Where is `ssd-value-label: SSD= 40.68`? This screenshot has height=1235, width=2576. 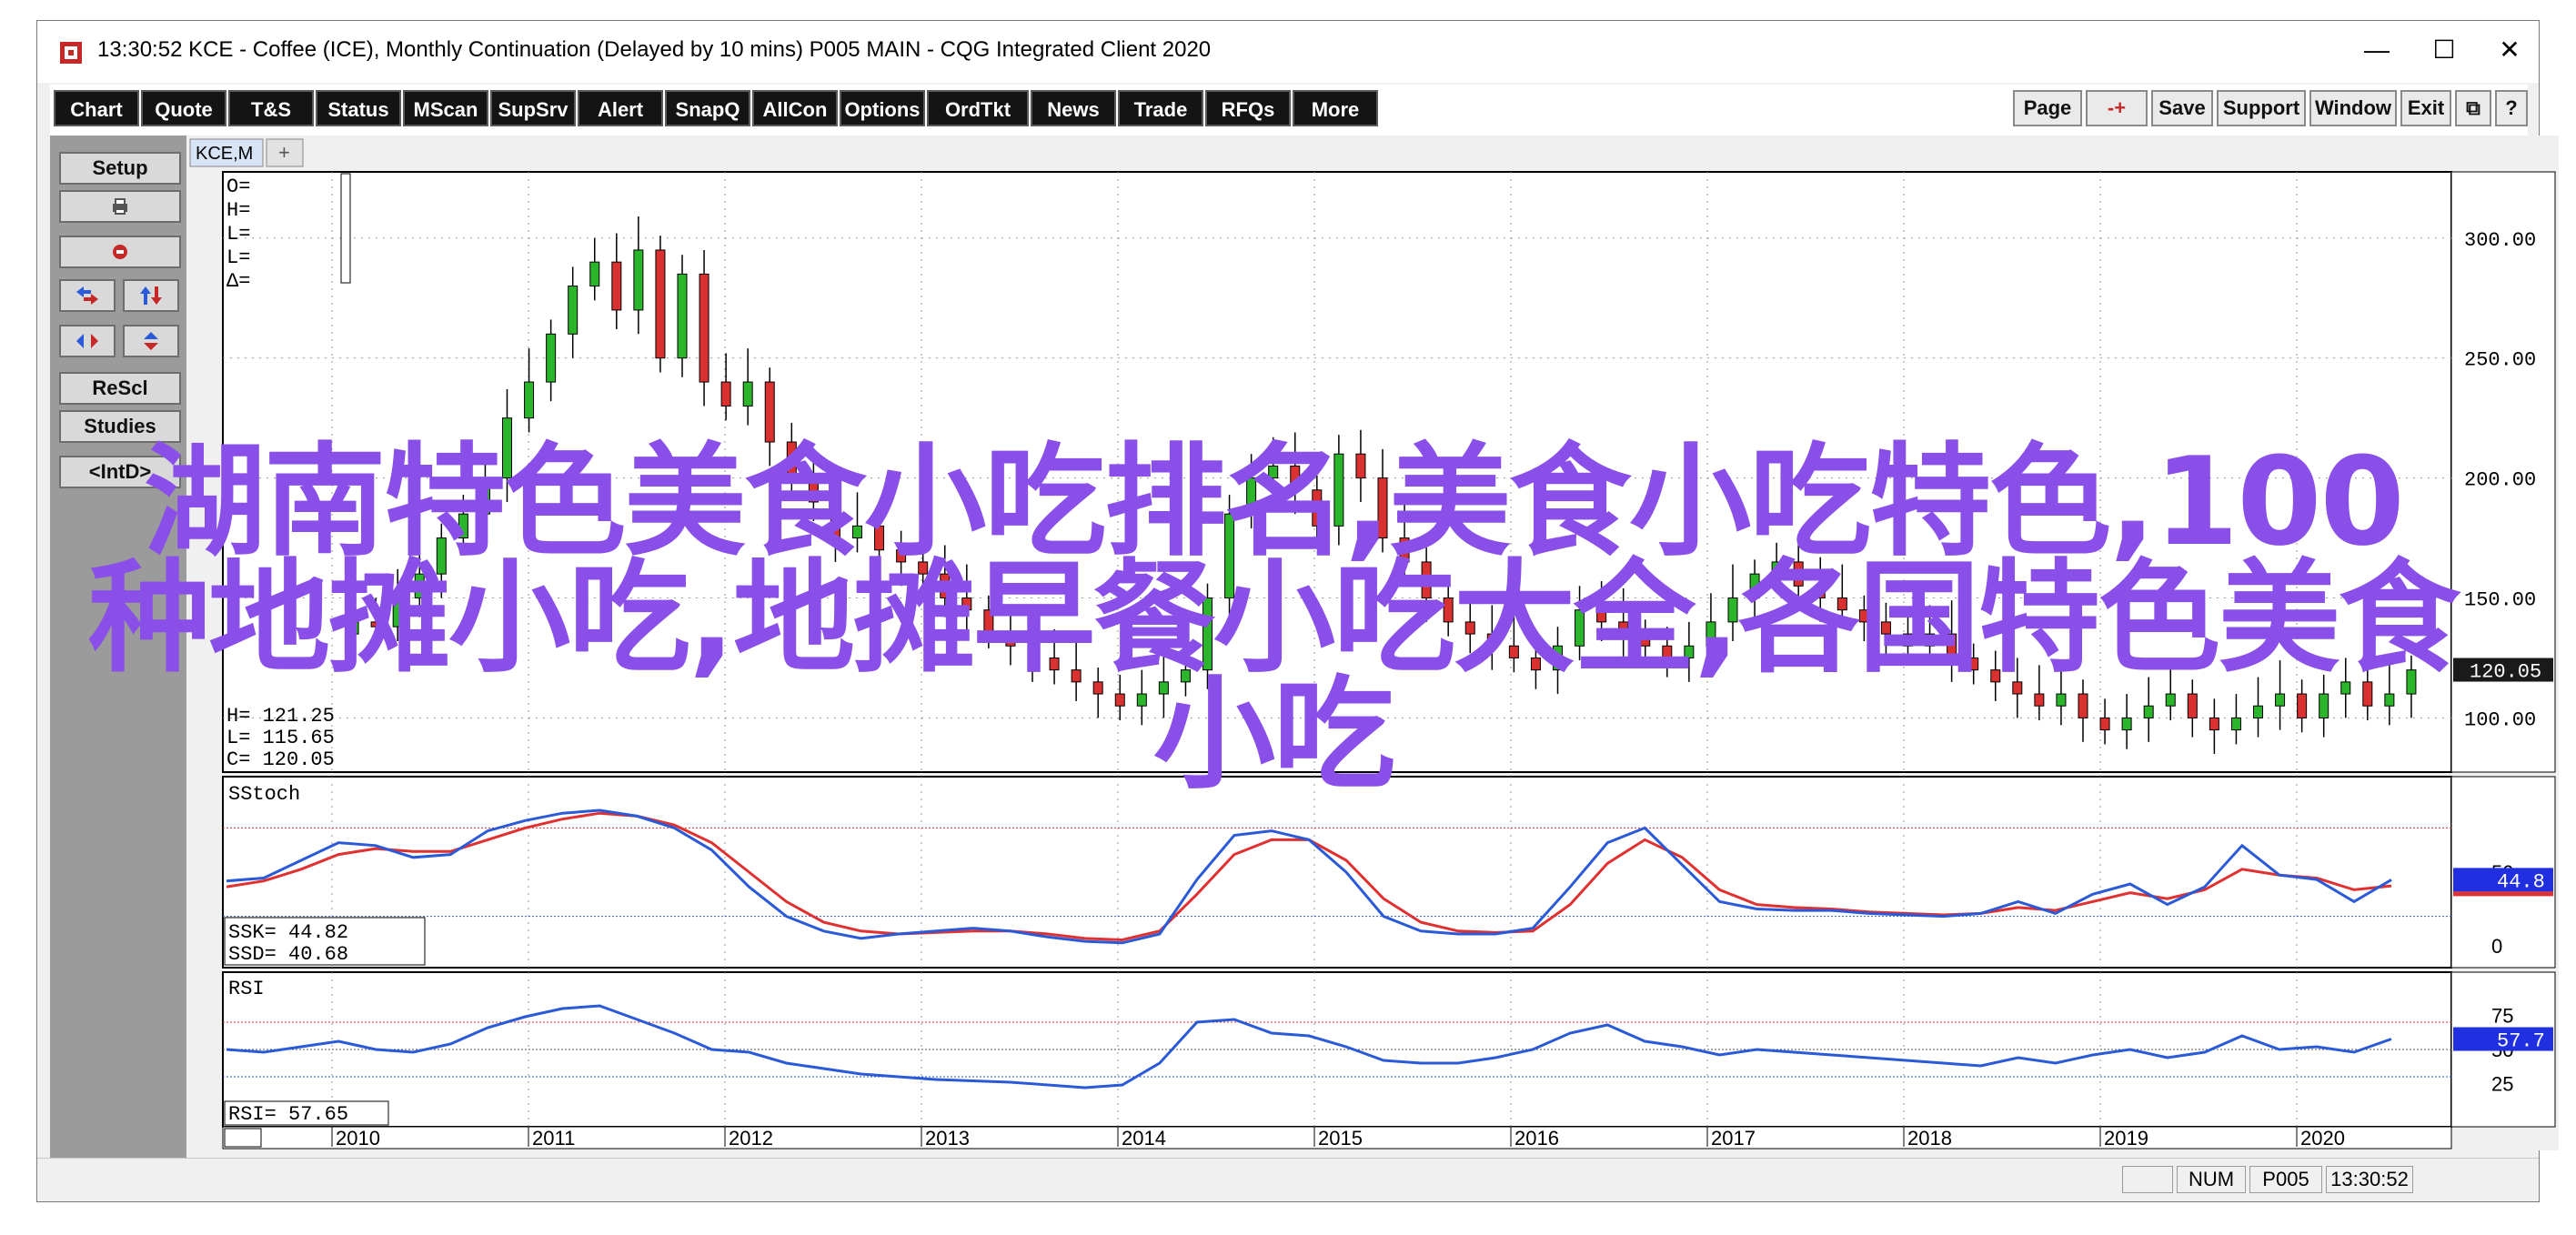
ssd-value-label: SSD= 40.68 is located at coordinates (288, 954).